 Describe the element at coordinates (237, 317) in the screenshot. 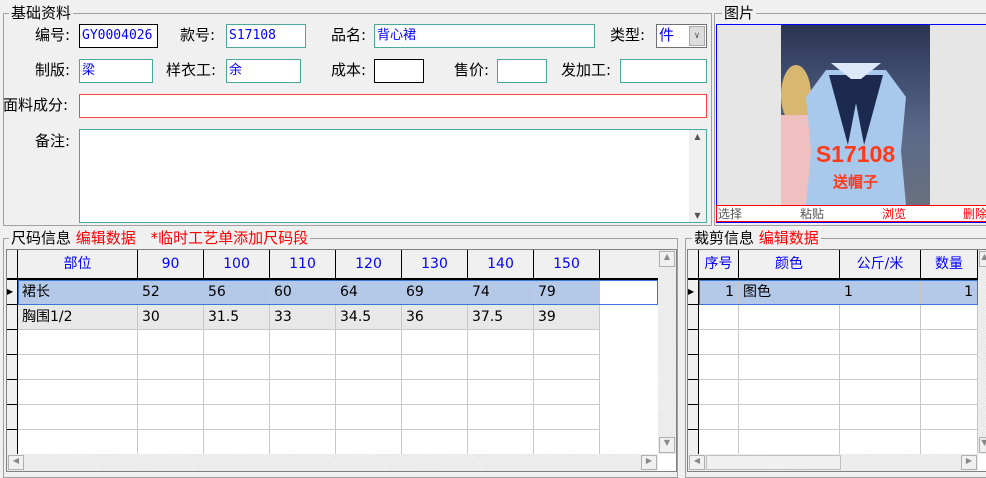

I see `table-cell: 31.5` at that location.